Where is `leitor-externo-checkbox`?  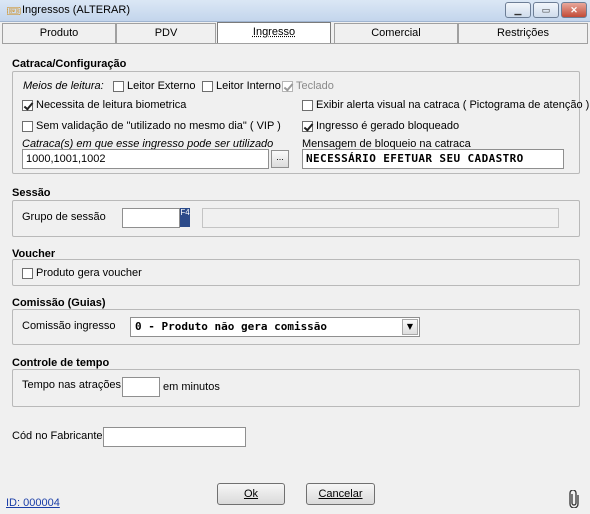
leitor-externo-checkbox is located at coordinates (118, 86).